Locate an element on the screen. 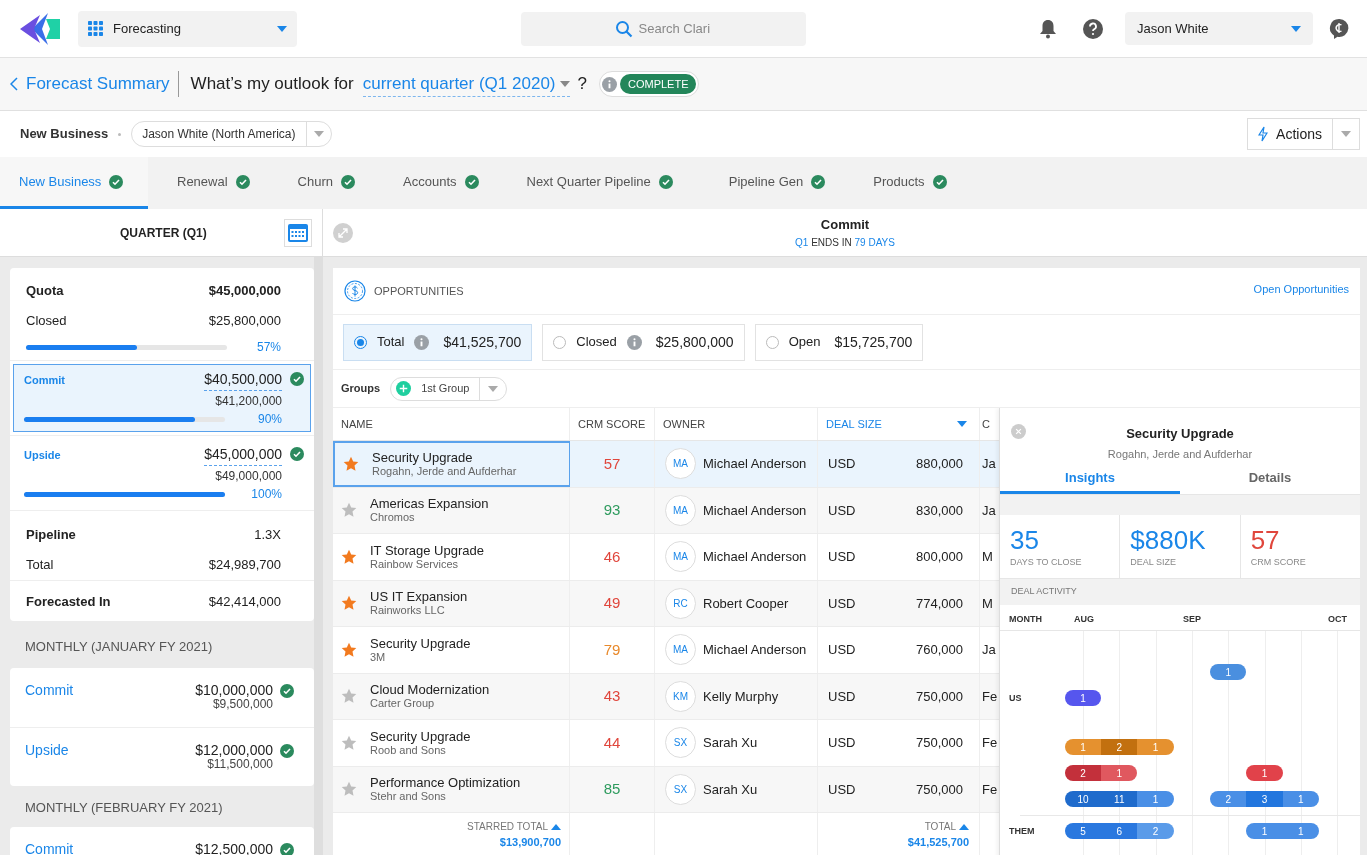 Image resolution: width=1367 pixels, height=855 pixels. detail-subtitle: Rogahn, Jerde and Aufderhar is located at coordinates (1180, 454).